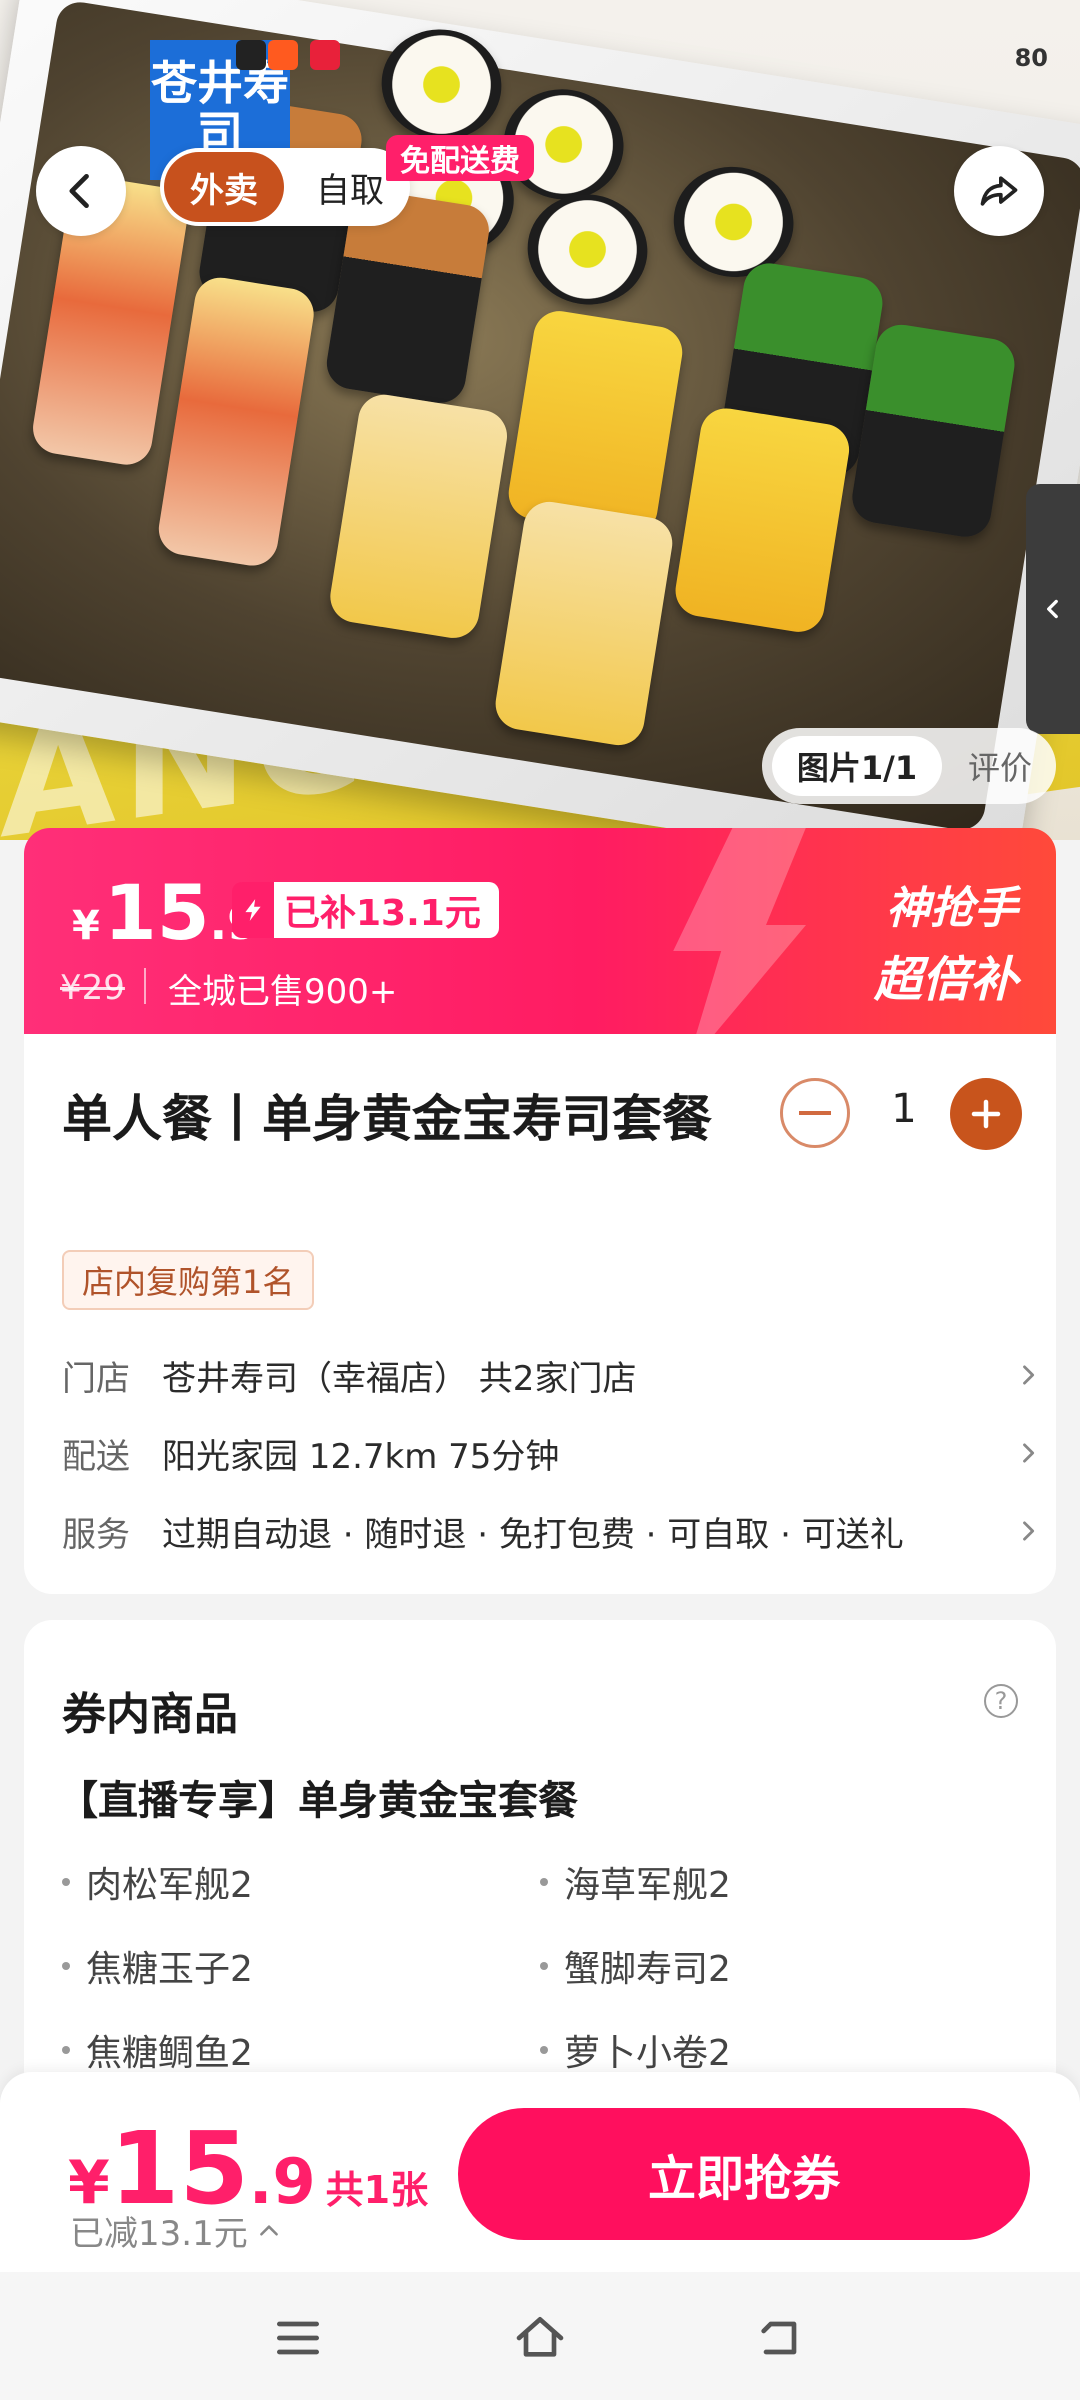 The height and width of the screenshot is (2400, 1080). I want to click on store-row-label: 门店, so click(96, 1378).